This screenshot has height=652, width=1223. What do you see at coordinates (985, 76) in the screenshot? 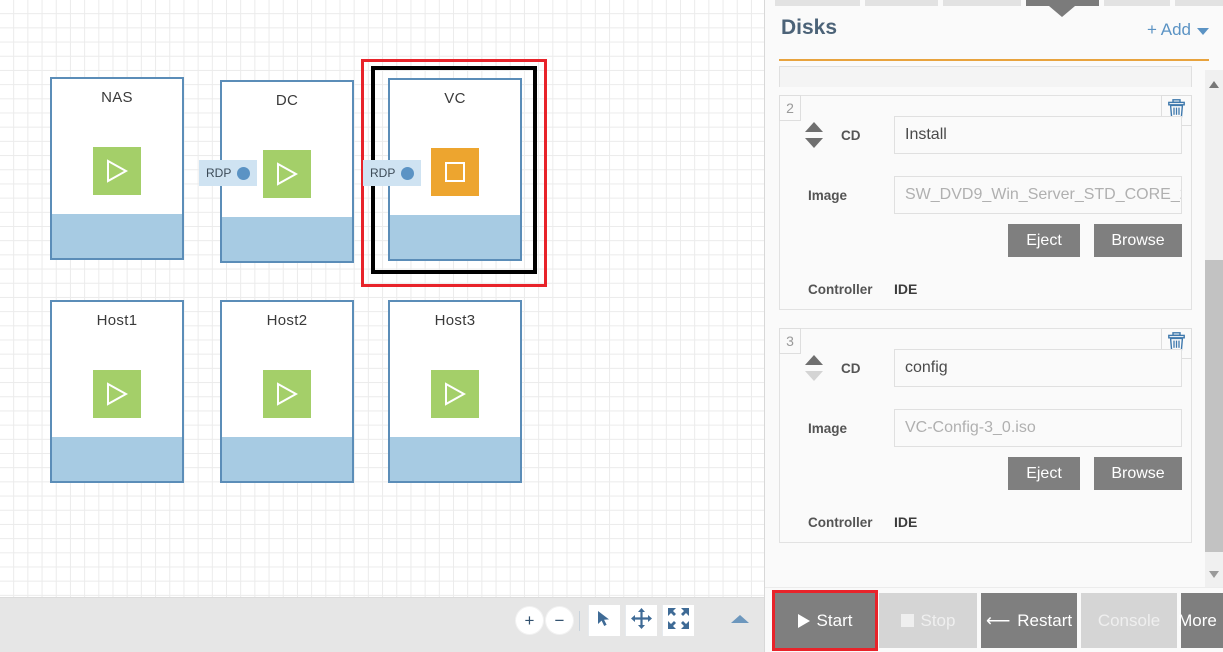
I see `disk-card-partial` at bounding box center [985, 76].